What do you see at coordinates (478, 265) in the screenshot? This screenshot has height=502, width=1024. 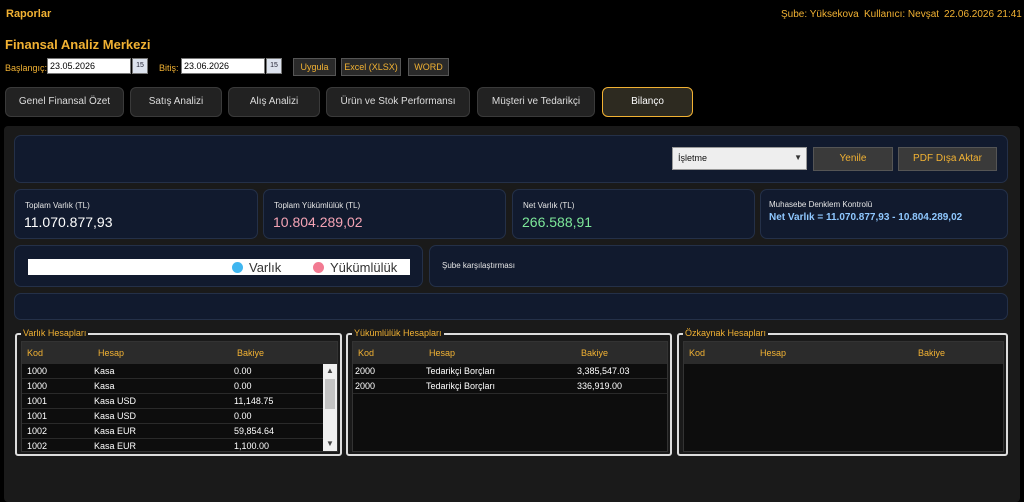 I see `branch-compare-label: Şube karşılaştırması` at bounding box center [478, 265].